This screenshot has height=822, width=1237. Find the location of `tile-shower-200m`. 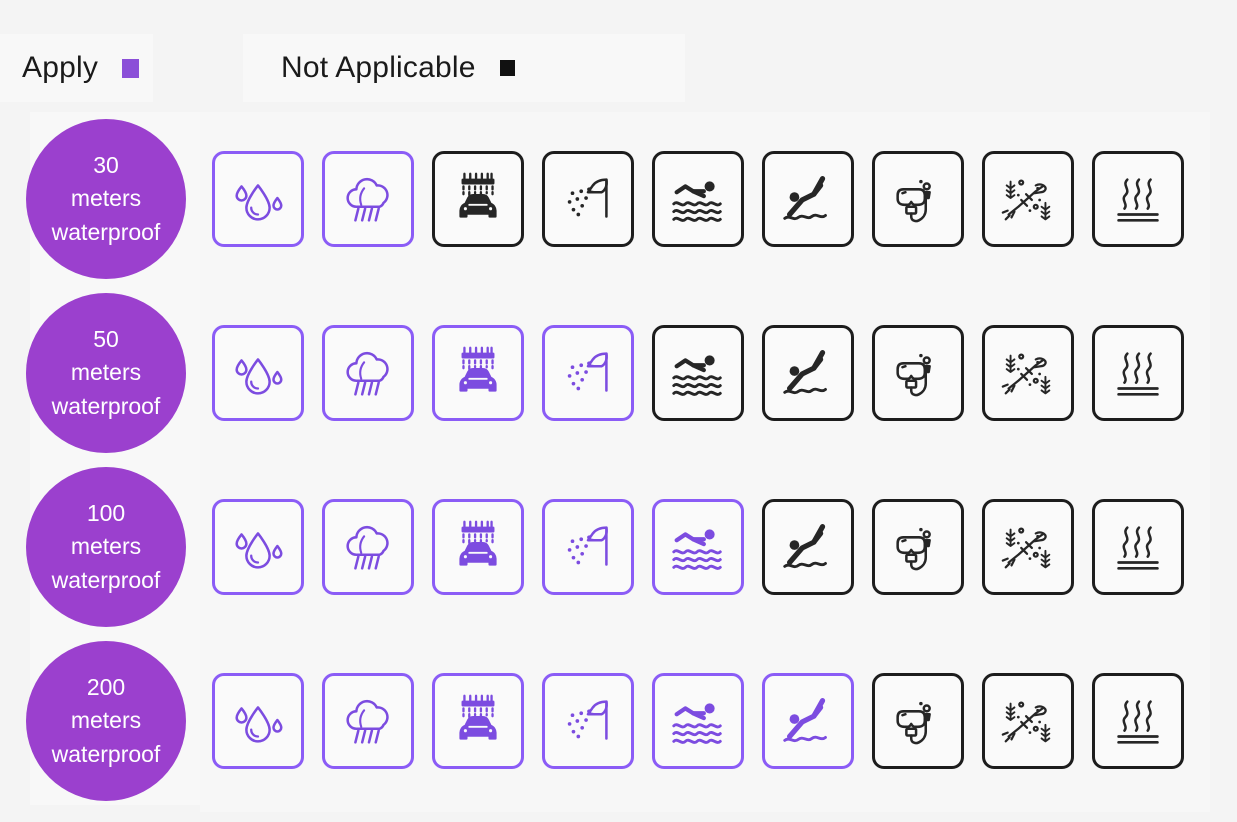

tile-shower-200m is located at coordinates (588, 721).